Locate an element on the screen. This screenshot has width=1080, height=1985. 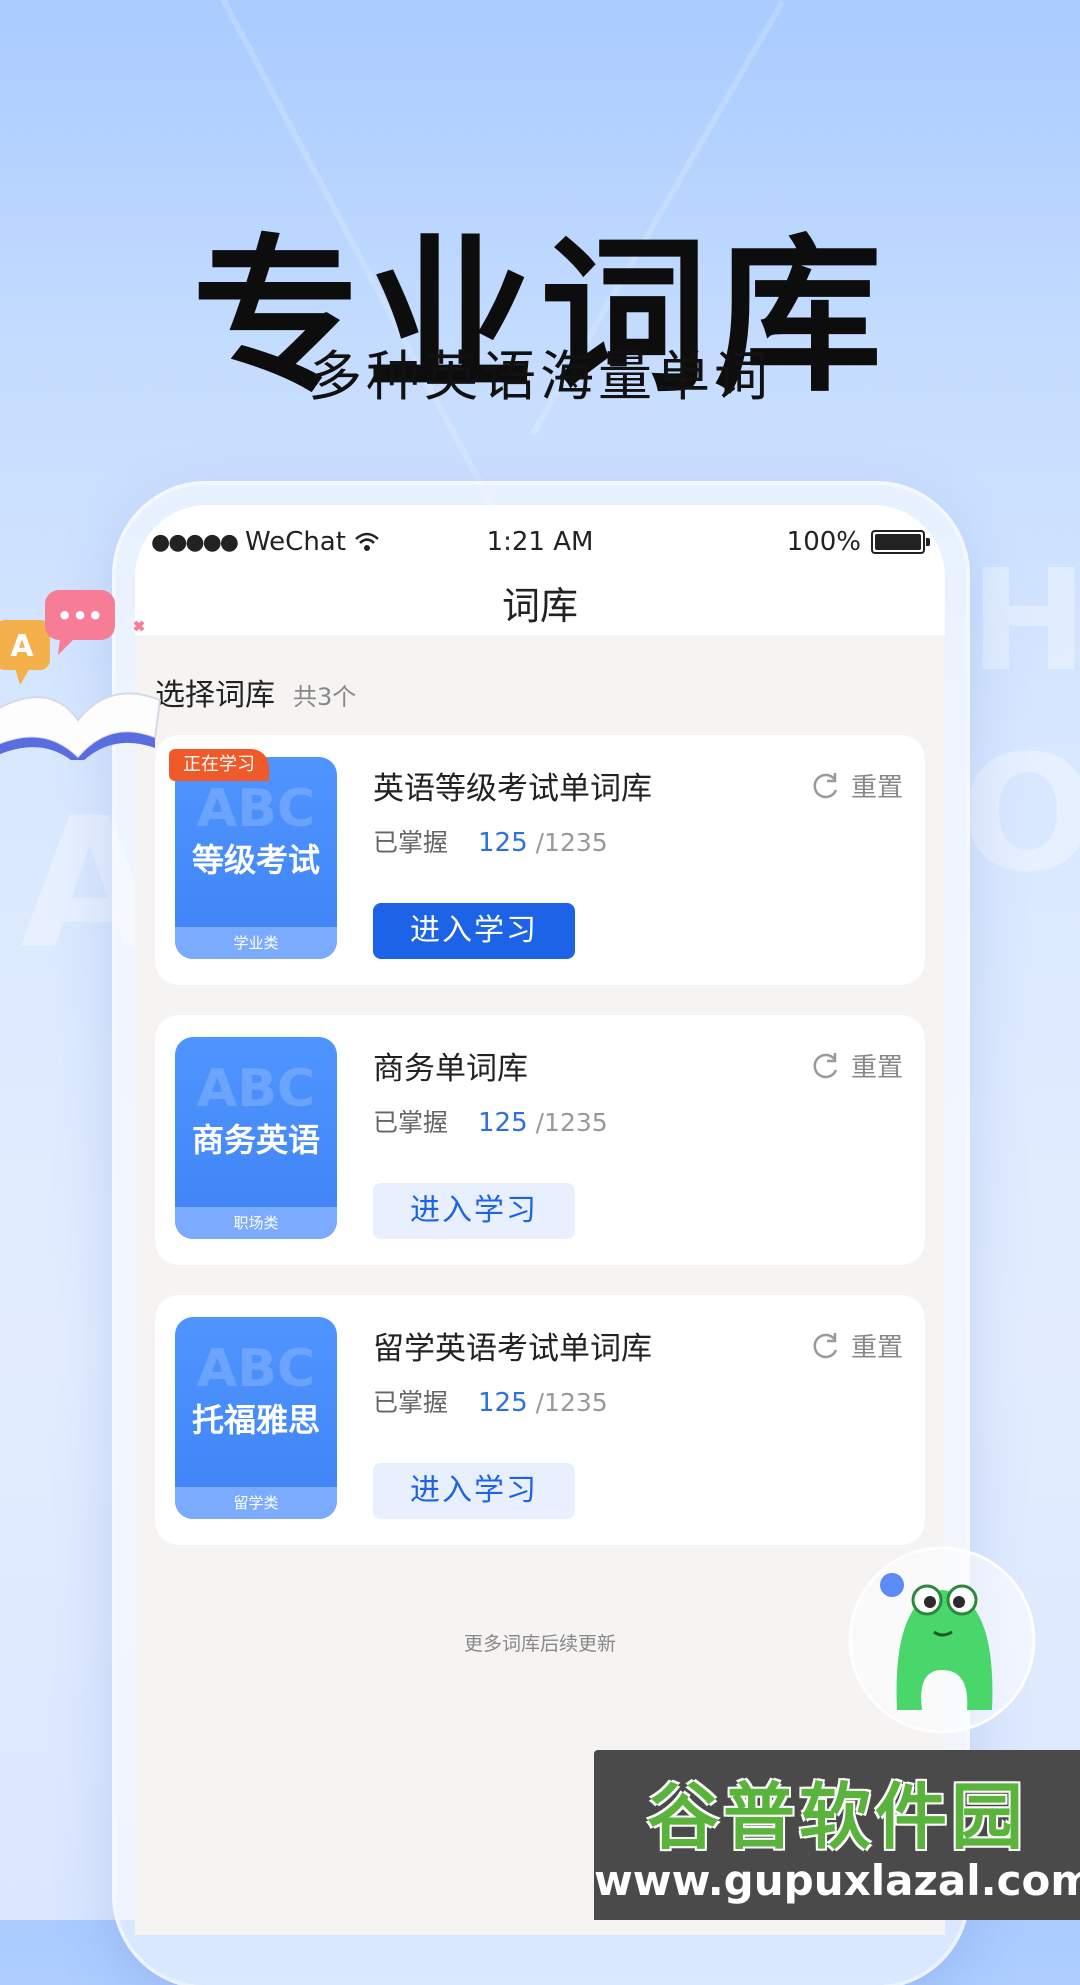
page-title: 词库 is located at coordinates (539, 606).